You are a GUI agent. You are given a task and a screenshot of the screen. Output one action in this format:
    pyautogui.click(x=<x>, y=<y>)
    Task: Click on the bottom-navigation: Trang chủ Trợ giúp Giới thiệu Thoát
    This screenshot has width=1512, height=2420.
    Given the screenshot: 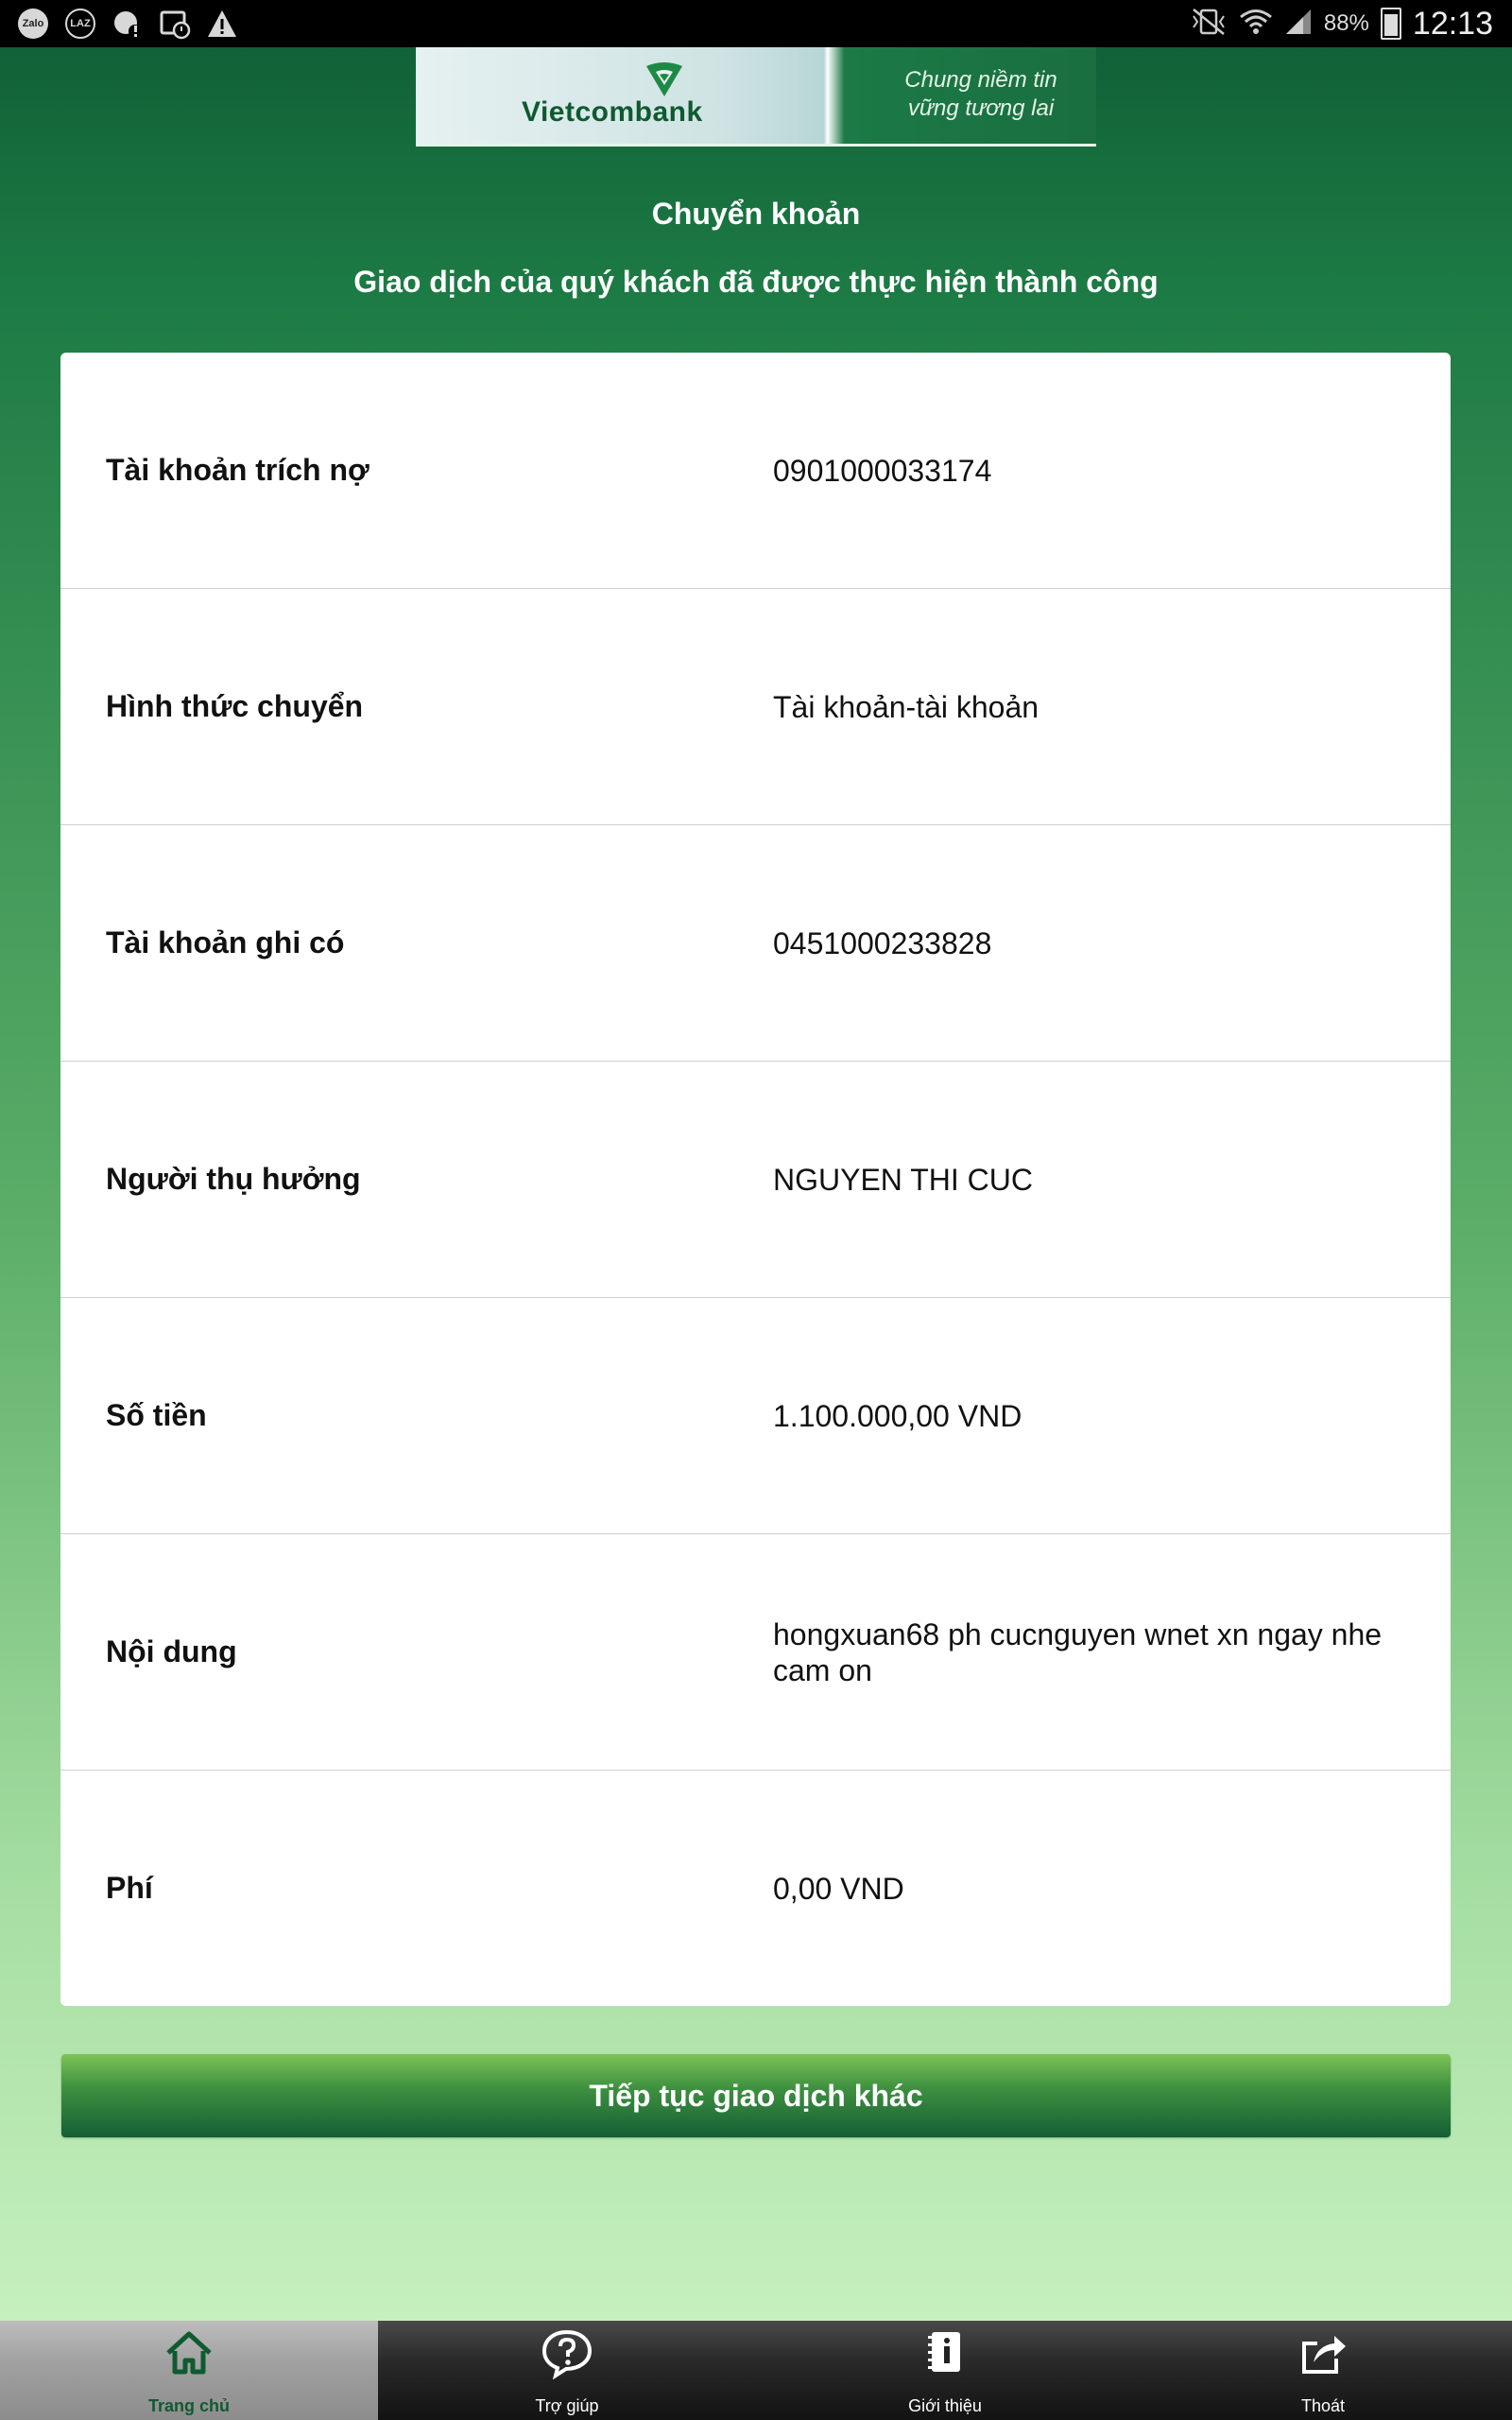 What is the action you would take?
    pyautogui.click(x=756, y=2370)
    